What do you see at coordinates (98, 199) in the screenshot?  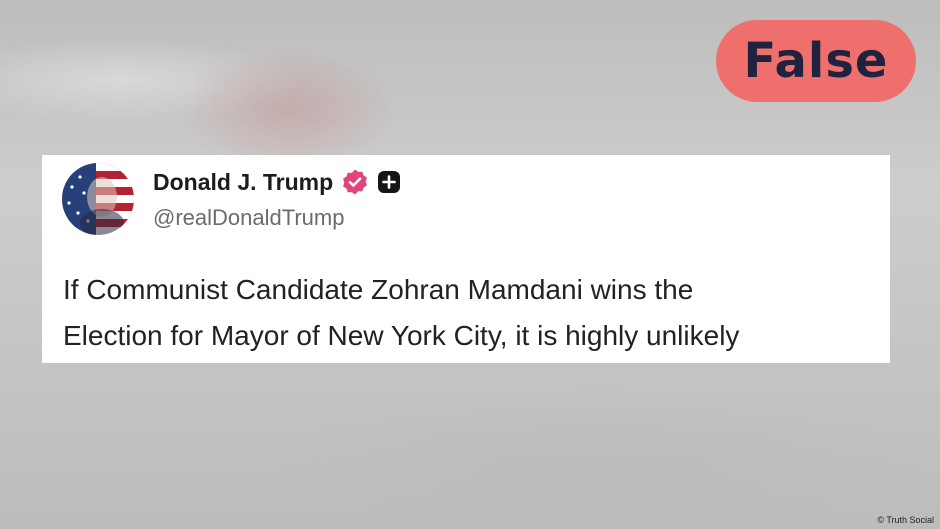 I see `profile-avatar-icon` at bounding box center [98, 199].